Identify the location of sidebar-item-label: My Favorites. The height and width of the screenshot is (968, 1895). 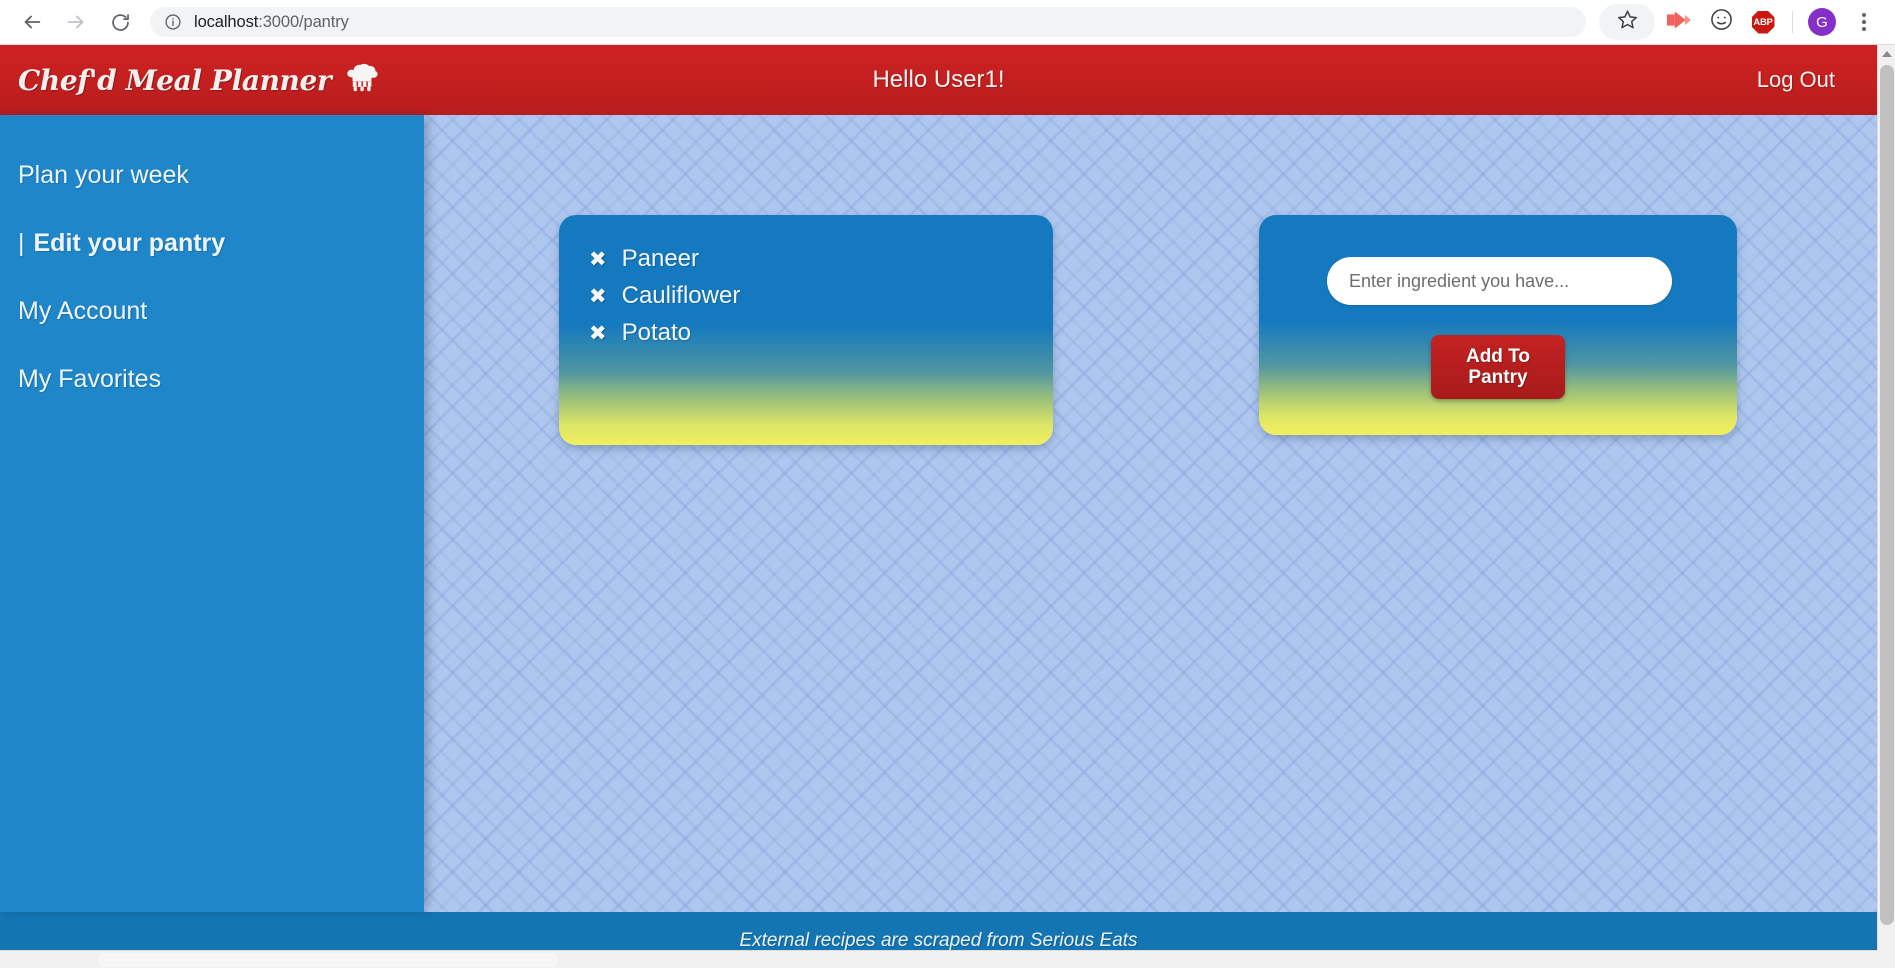
(90, 379).